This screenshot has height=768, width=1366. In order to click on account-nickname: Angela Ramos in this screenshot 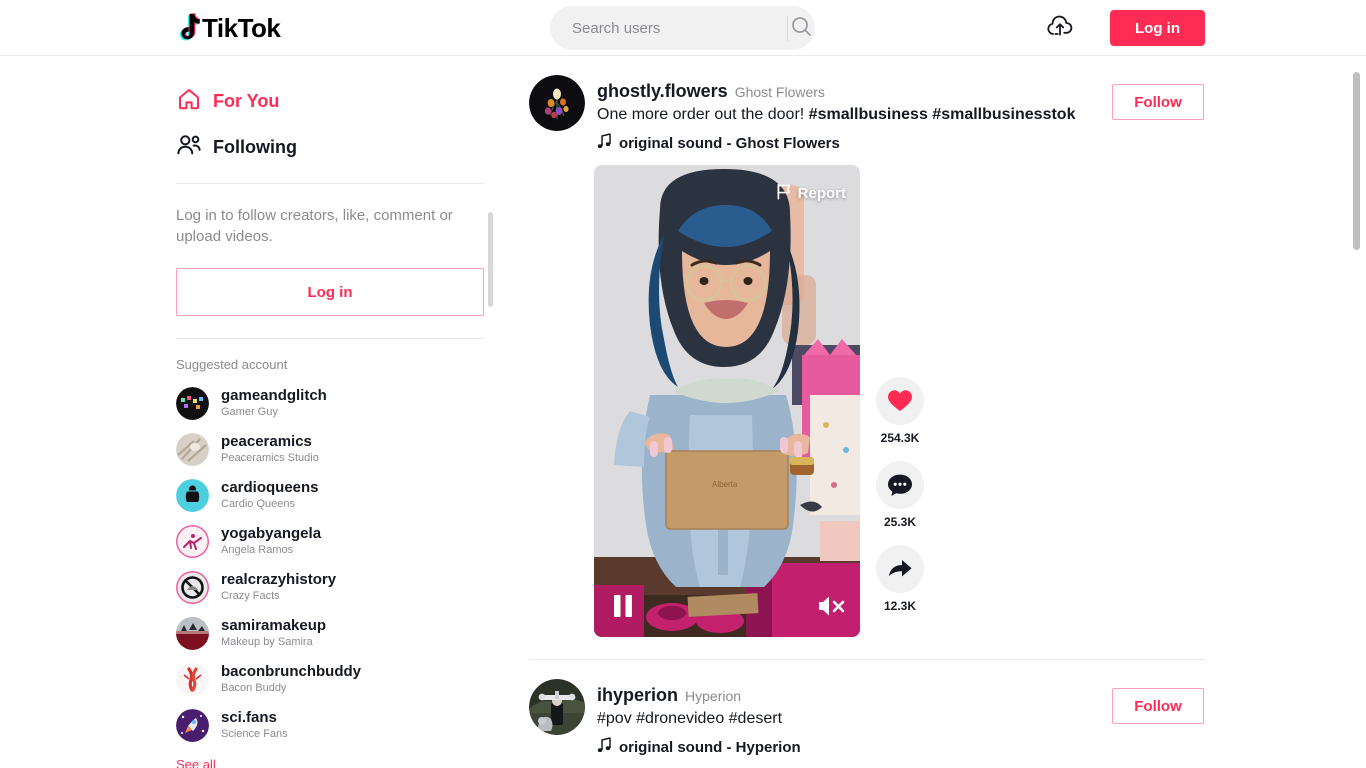, I will do `click(257, 550)`.